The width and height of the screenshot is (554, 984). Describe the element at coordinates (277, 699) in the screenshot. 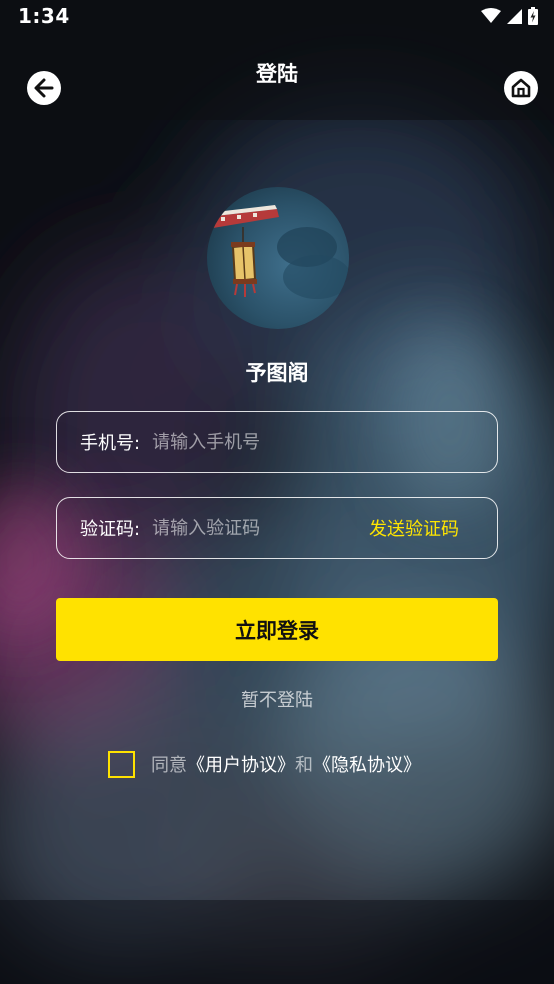

I see `skip-login-link: 暂不登陆` at that location.